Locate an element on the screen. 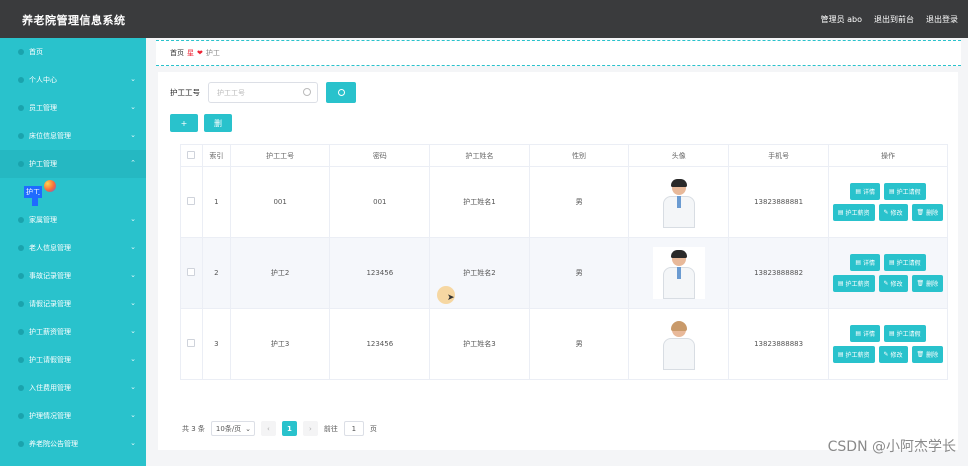  elder-icon is located at coordinates (21, 248).